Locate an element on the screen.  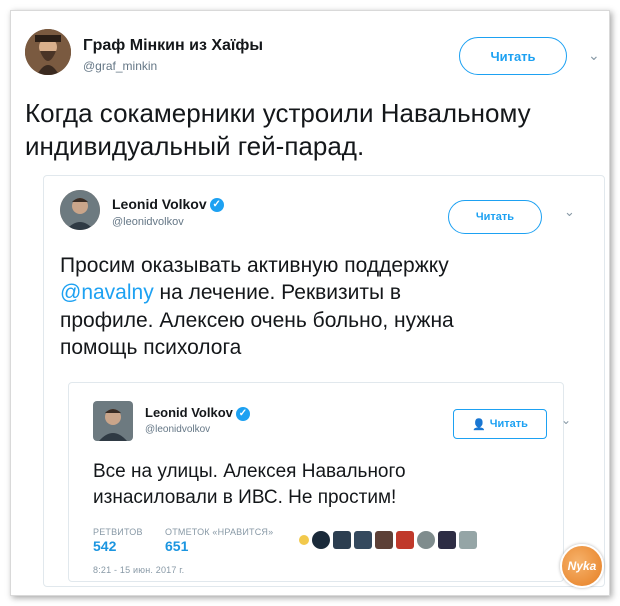
likes-count: 651 is located at coordinates (176, 546).